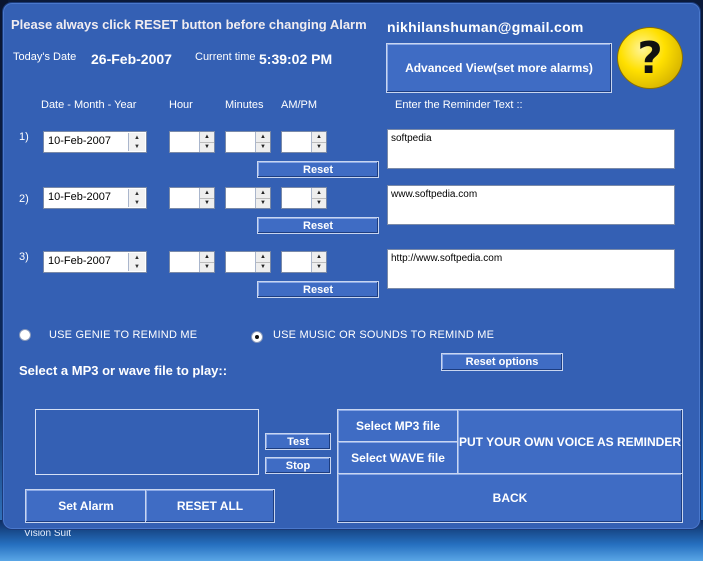  Describe the element at coordinates (192, 198) in the screenshot. I see `alarm-2-hour-spinner: ▲ ▼` at that location.